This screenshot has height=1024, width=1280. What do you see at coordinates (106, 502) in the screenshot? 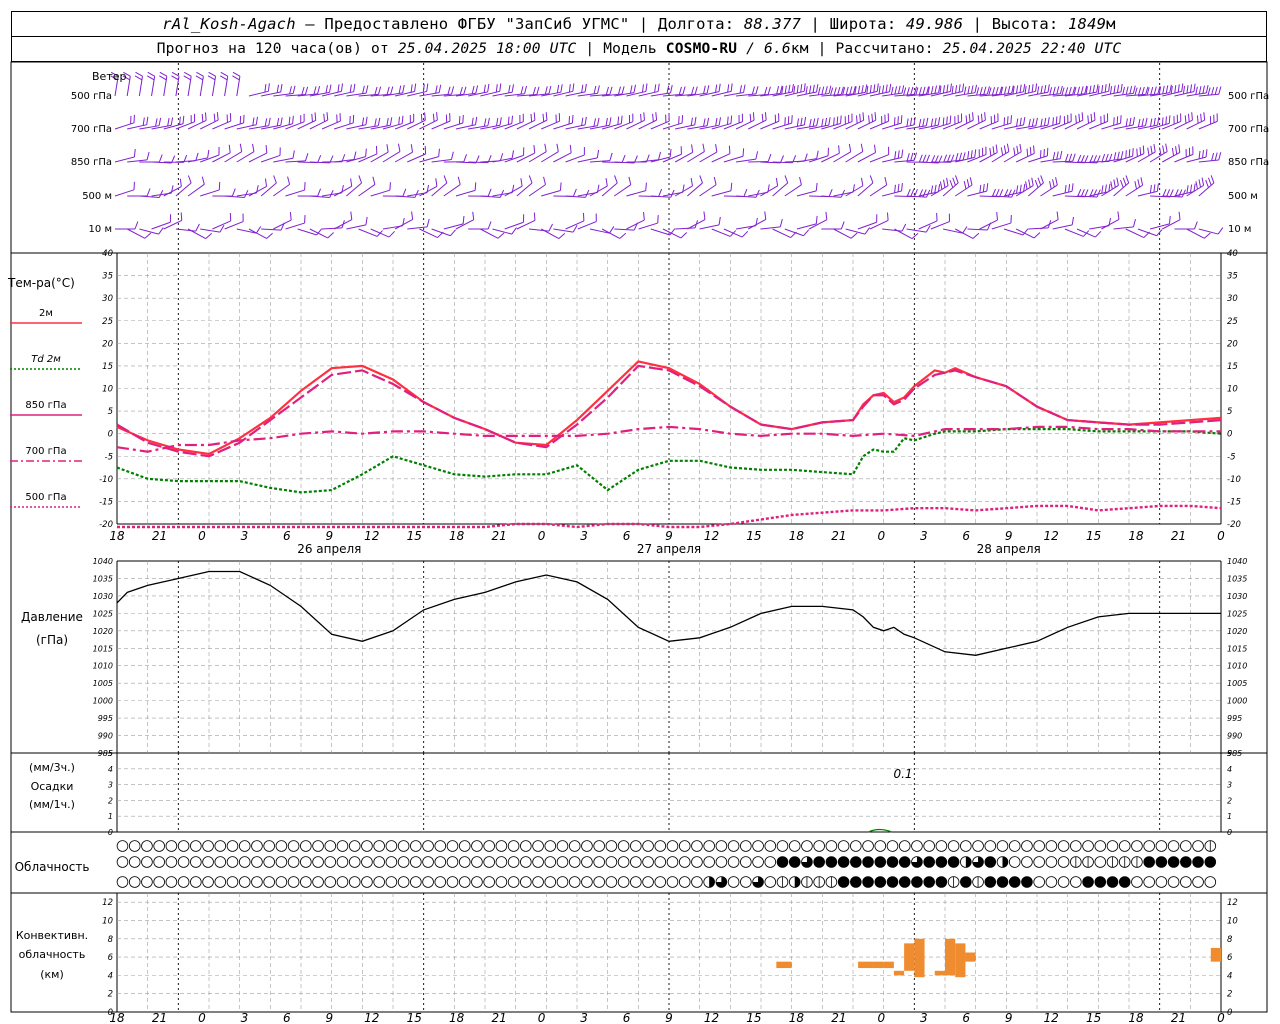
I see `temp-tick-label-left: -15` at bounding box center [106, 502].